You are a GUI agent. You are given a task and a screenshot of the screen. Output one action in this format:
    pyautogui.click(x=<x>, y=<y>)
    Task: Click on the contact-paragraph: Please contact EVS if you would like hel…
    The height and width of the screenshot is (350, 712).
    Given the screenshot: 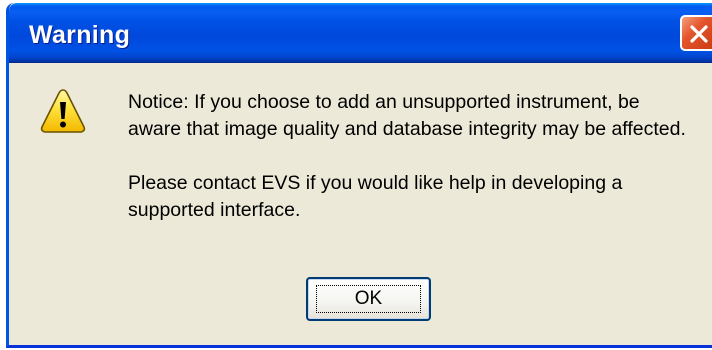 What is the action you would take?
    pyautogui.click(x=375, y=196)
    